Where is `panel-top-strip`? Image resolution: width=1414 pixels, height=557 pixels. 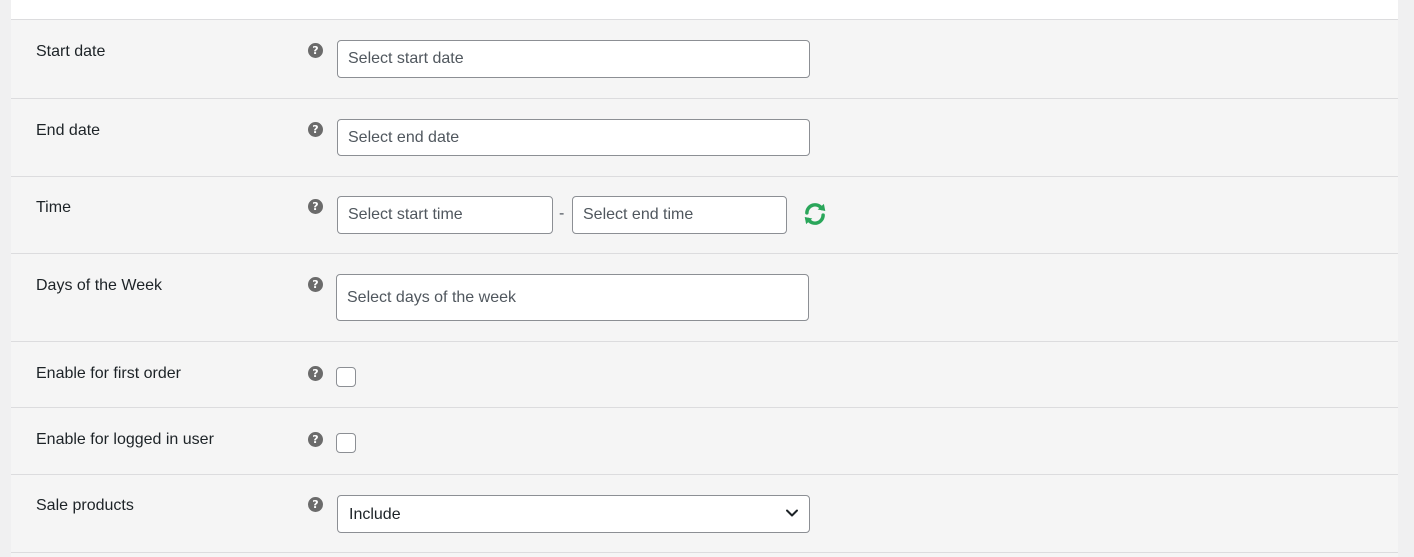 panel-top-strip is located at coordinates (704, 10).